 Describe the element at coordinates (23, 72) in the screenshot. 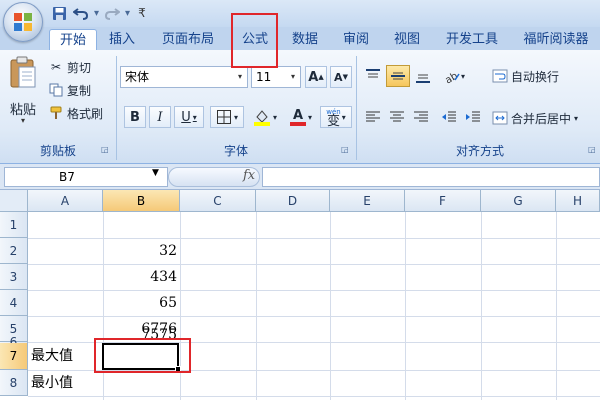

I see `clipboard-icon` at that location.